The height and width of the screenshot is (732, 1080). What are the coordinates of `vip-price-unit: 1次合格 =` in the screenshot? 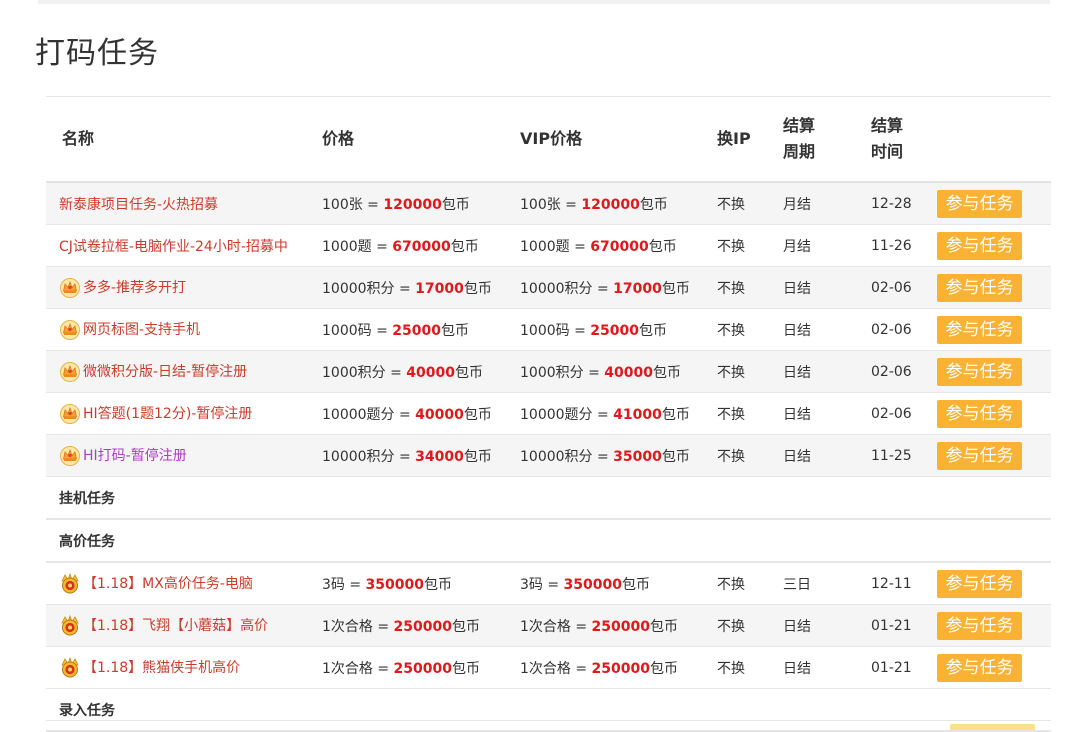 It's located at (556, 668).